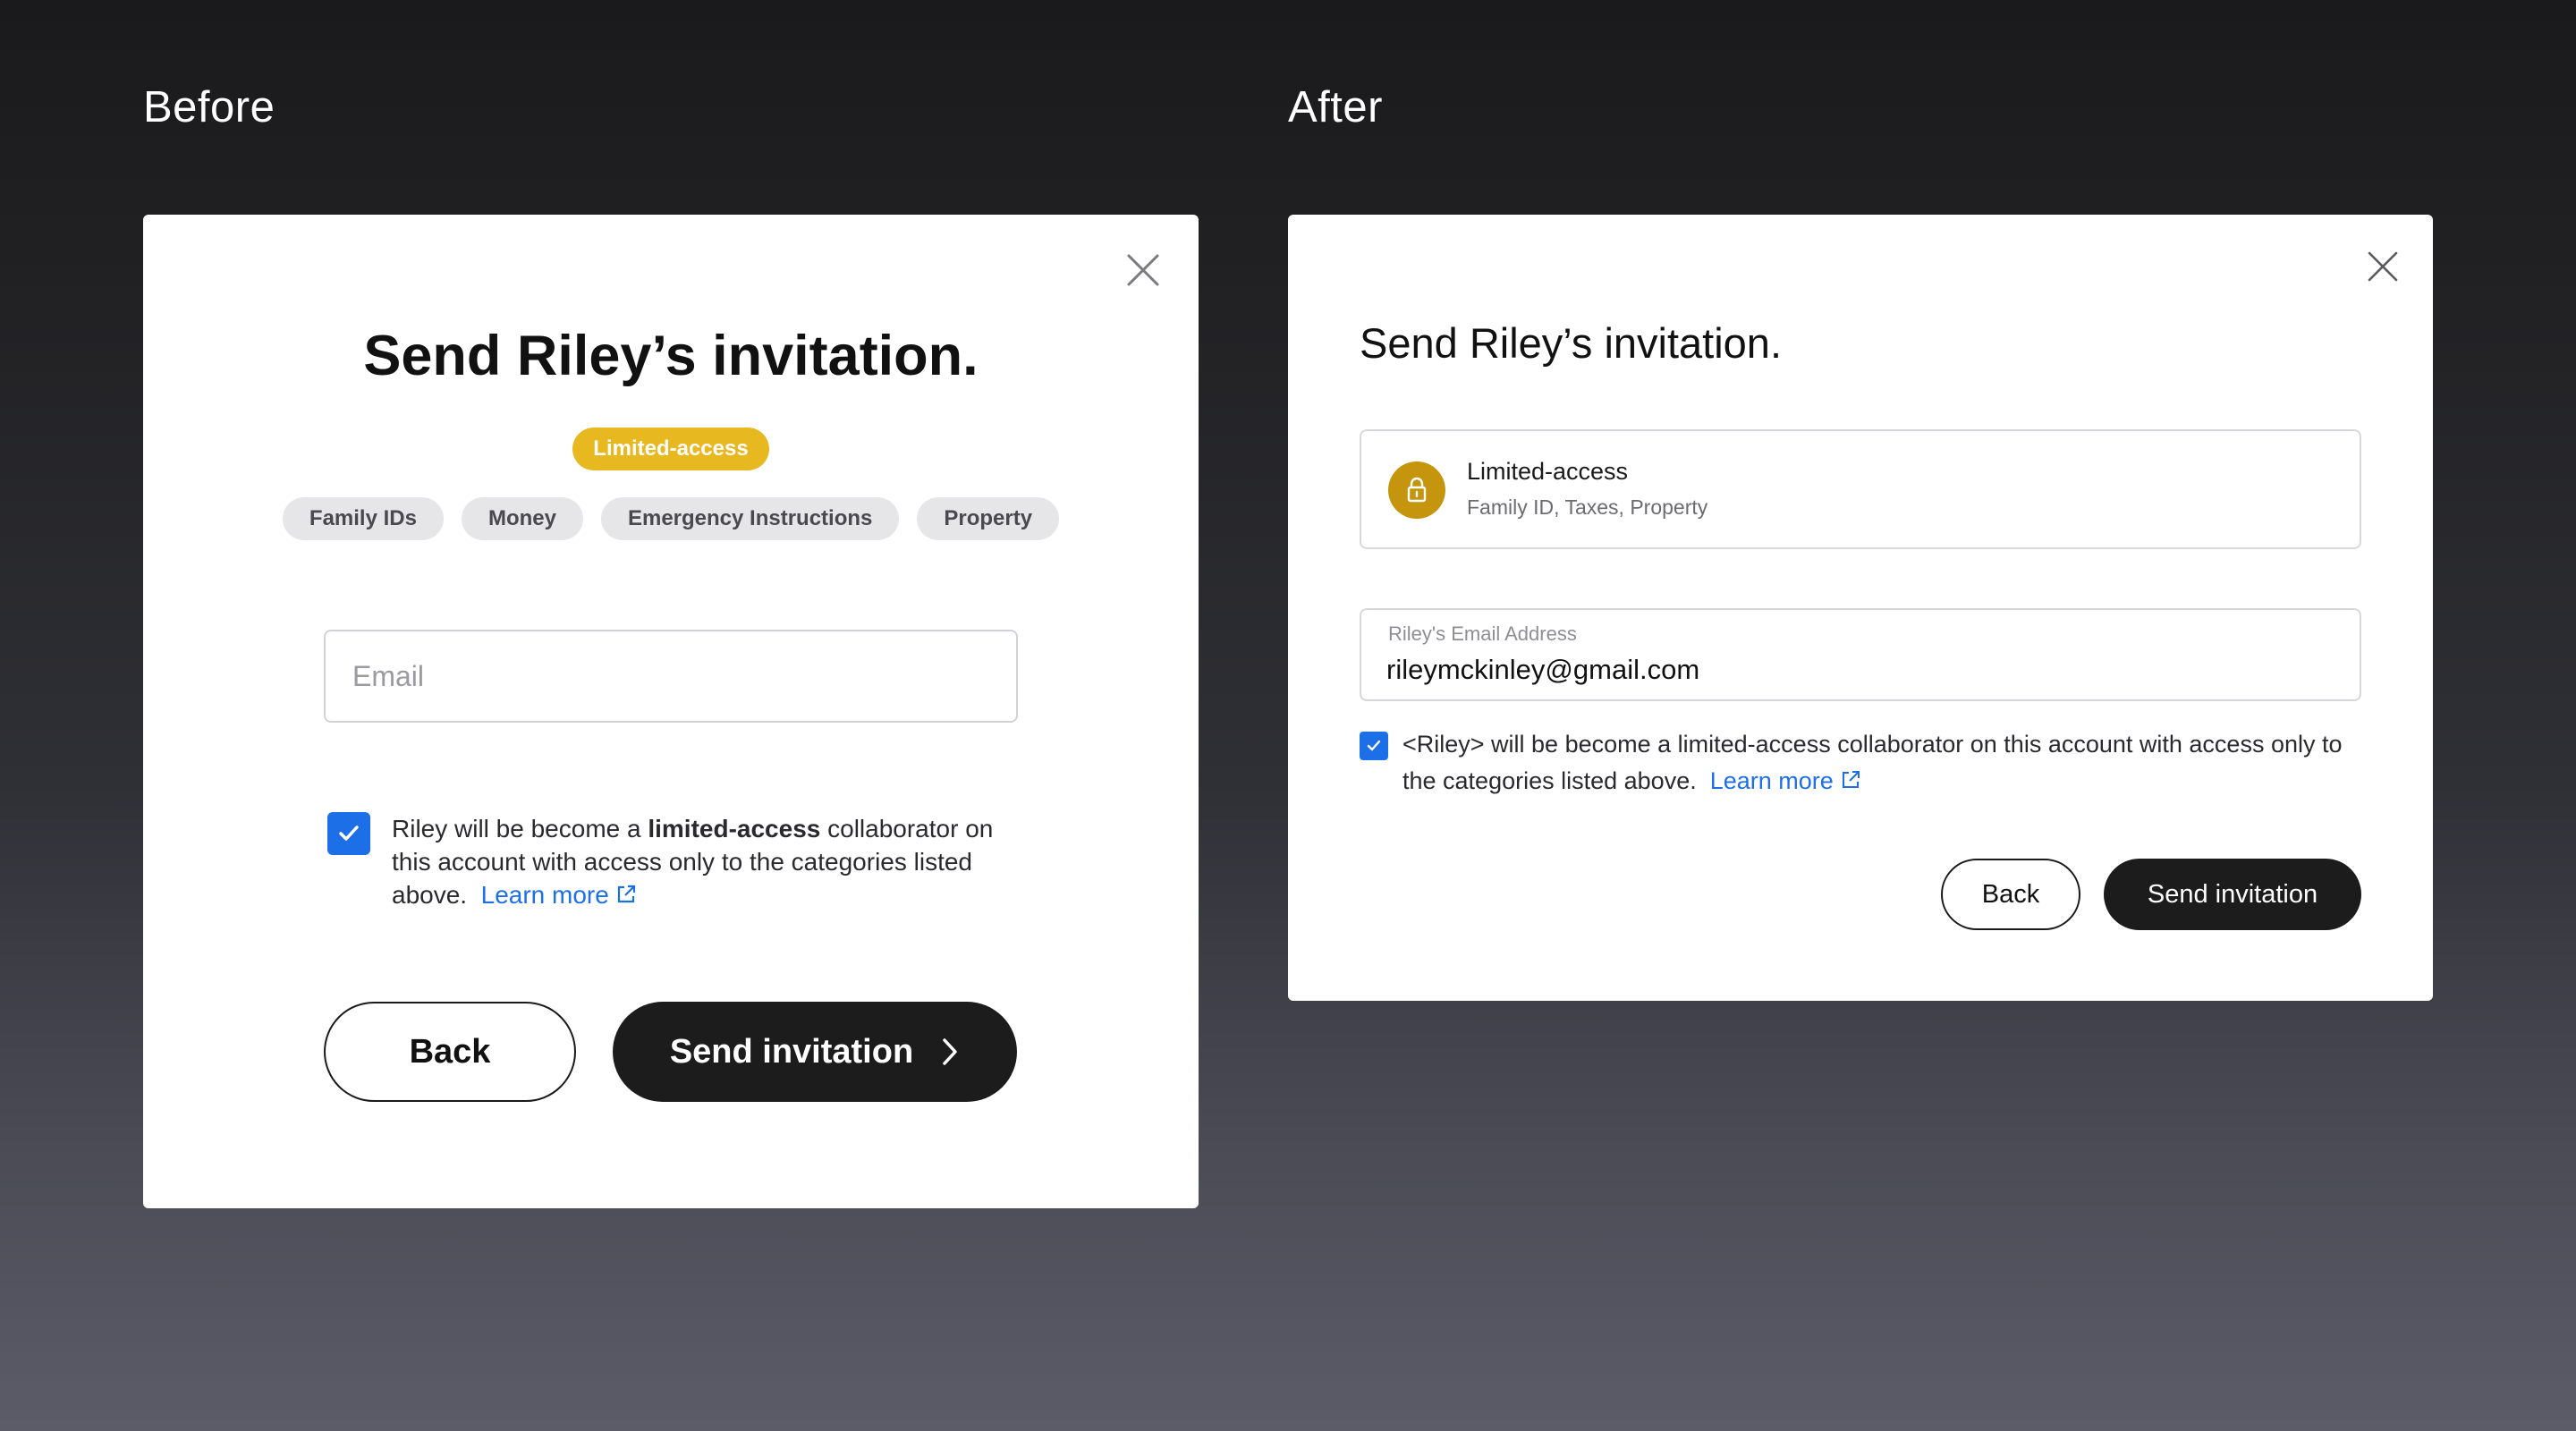 This screenshot has height=1431, width=2576. What do you see at coordinates (950, 1051) in the screenshot?
I see `chevron-right-icon` at bounding box center [950, 1051].